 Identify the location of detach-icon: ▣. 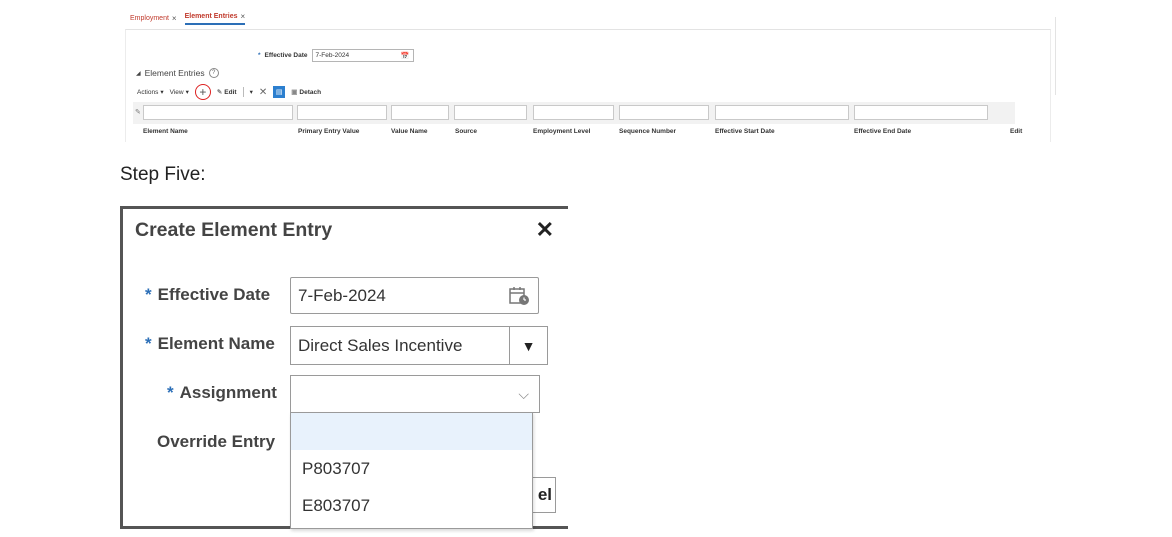
(294, 92).